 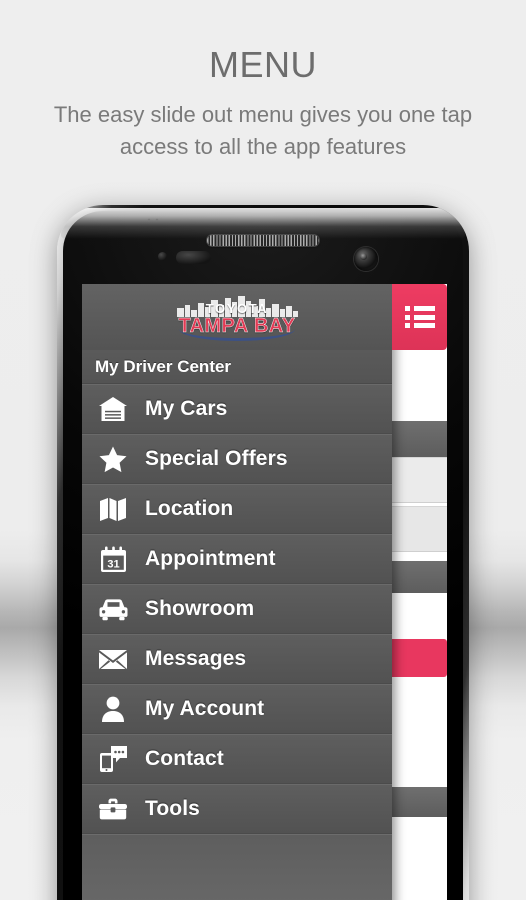 What do you see at coordinates (186, 408) in the screenshot?
I see `menu-item-label: My Cars` at bounding box center [186, 408].